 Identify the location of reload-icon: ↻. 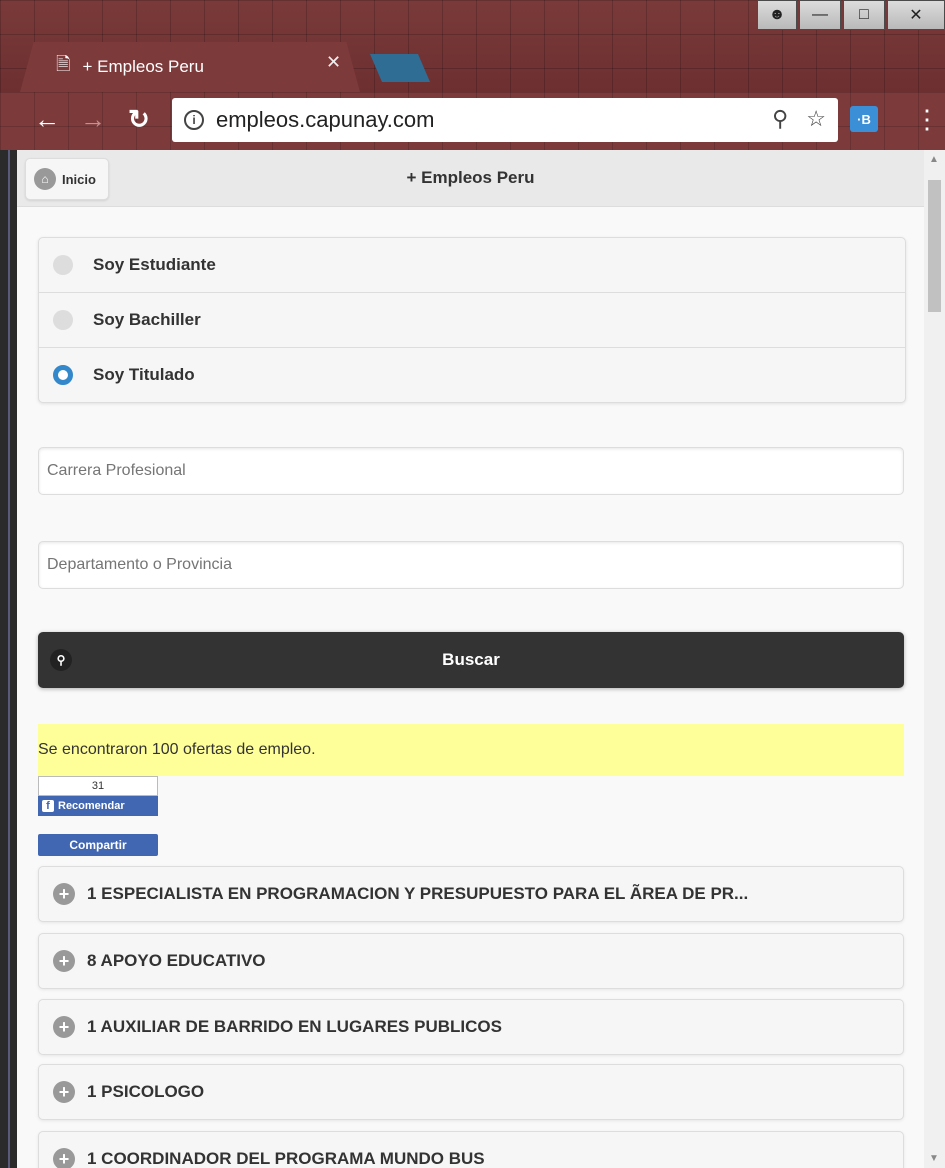
(139, 119).